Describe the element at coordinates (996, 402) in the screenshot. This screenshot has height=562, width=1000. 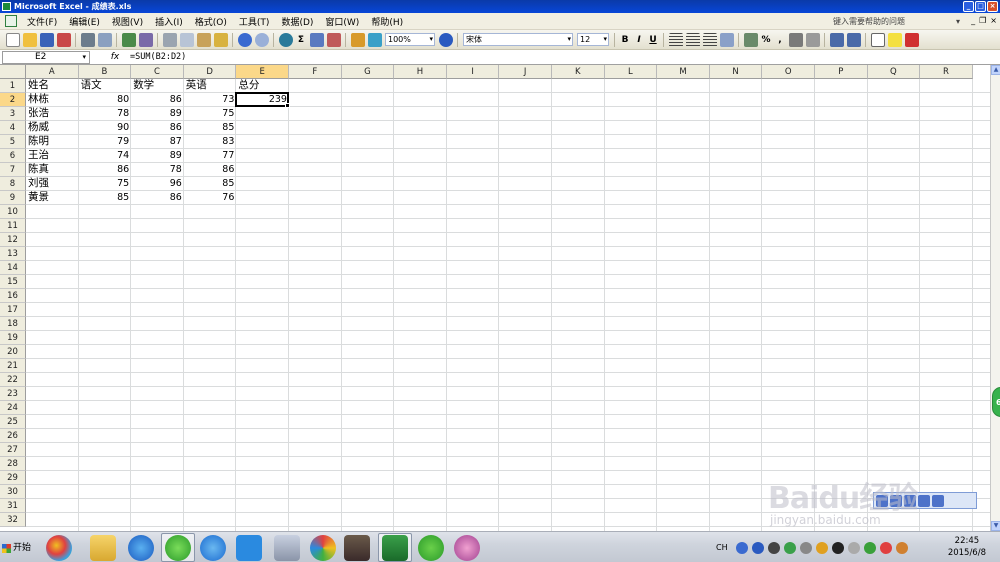
I see `side-floating-widget: 66` at that location.